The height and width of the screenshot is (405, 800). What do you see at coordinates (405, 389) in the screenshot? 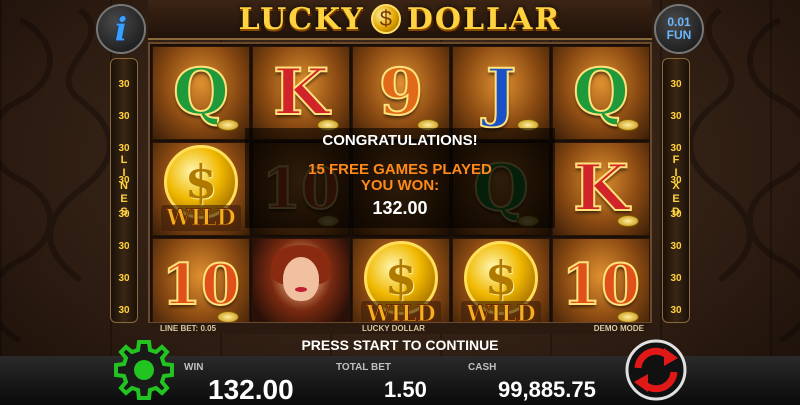
I see `total-bet-value: 1.50` at bounding box center [405, 389].